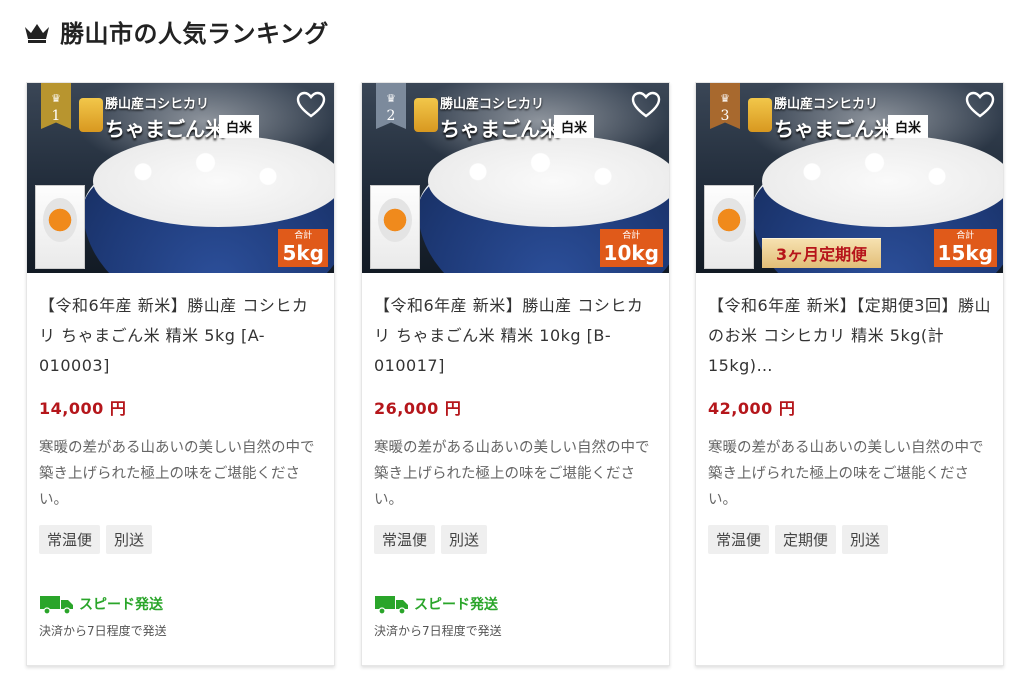  What do you see at coordinates (822, 253) in the screenshot?
I see `subscription-banner: 3ヶ月定期便` at bounding box center [822, 253].